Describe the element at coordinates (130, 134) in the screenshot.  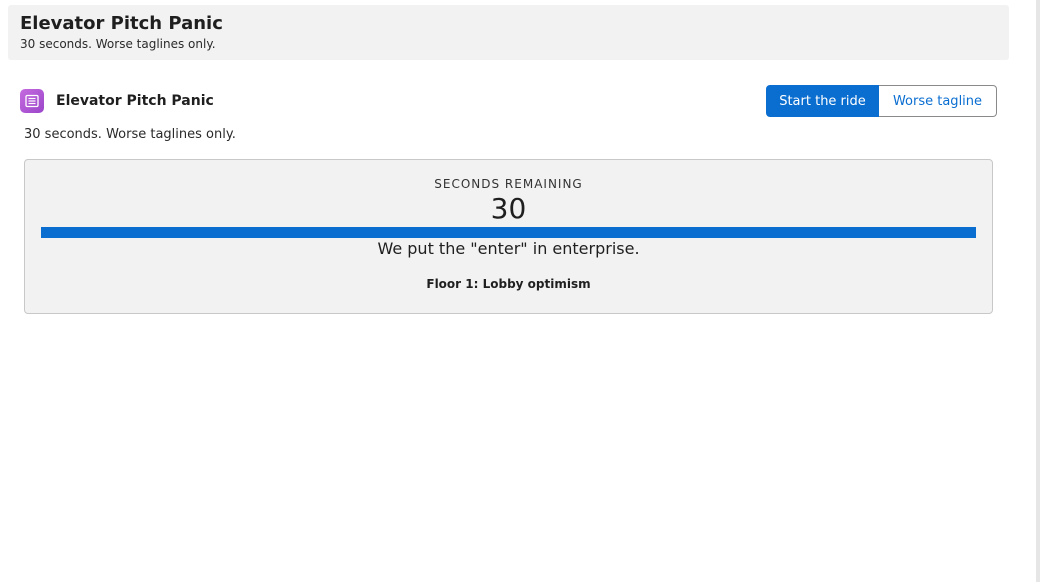
I see `app-subtitle: 30 seconds. Worse taglines only.` at that location.